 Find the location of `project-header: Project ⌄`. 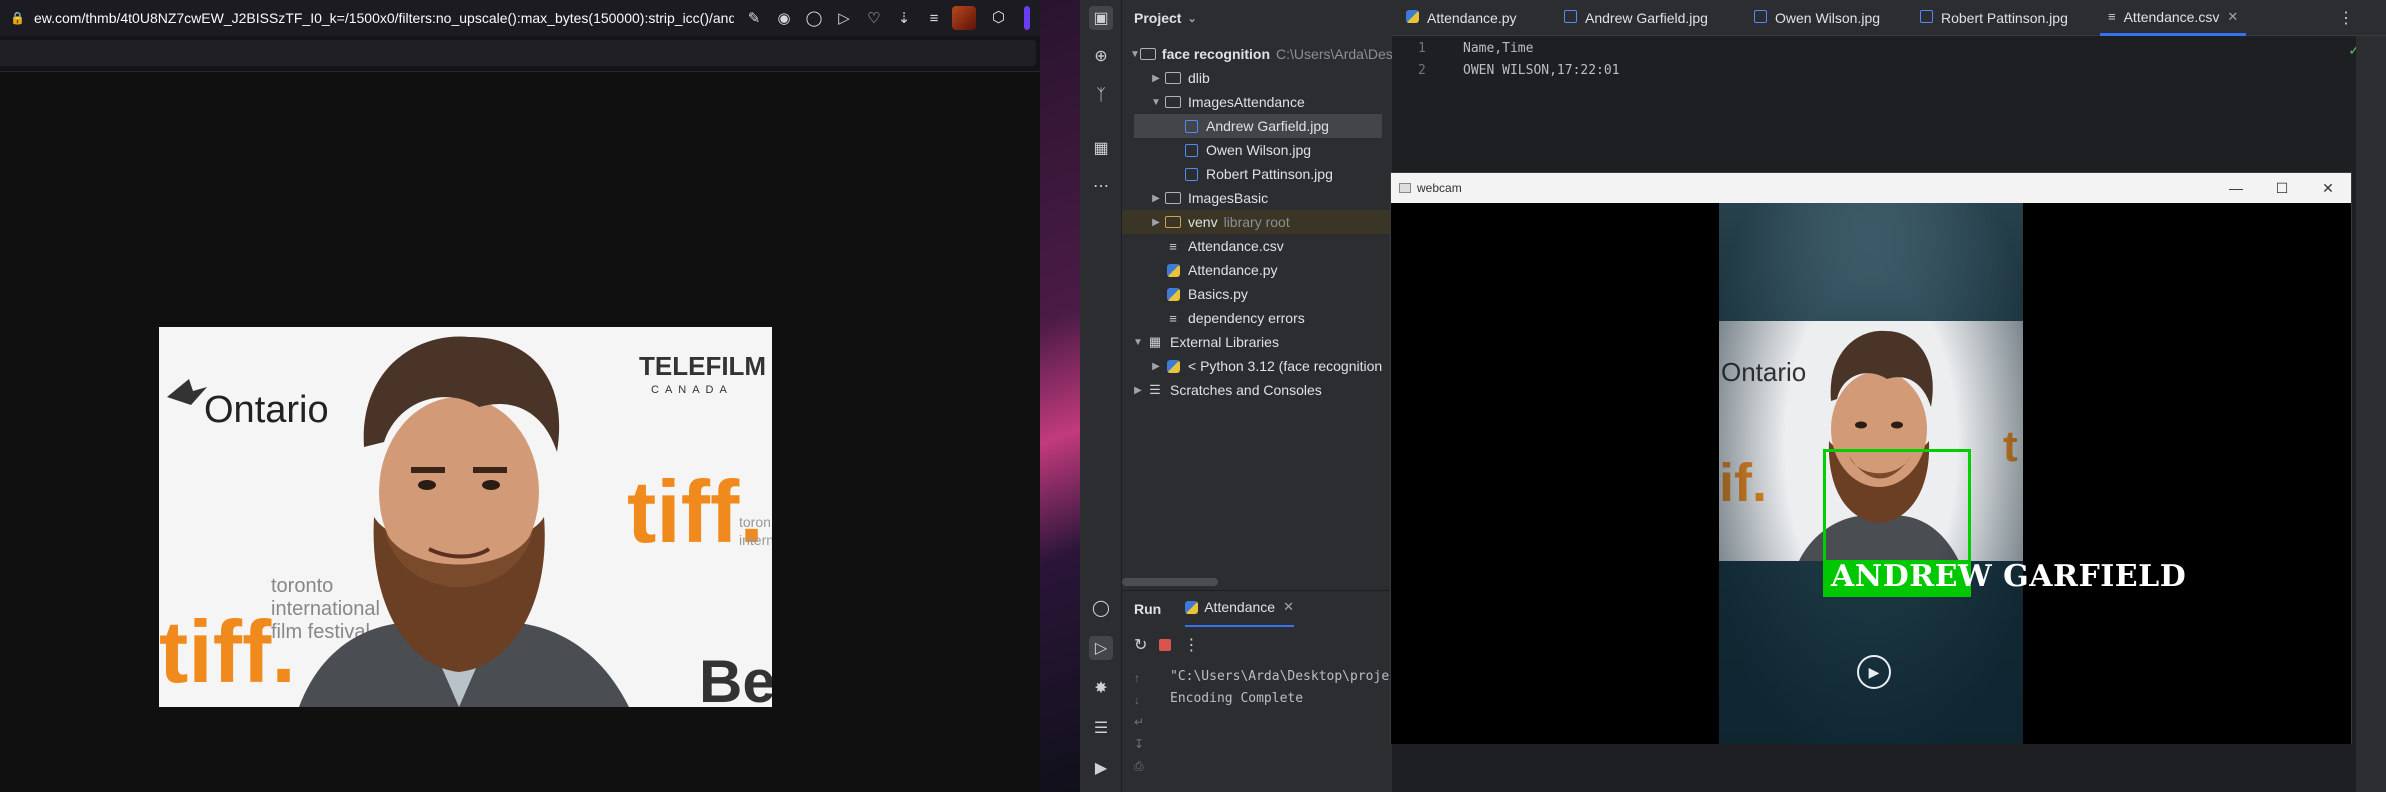

project-header: Project ⌄ is located at coordinates (1257, 18).